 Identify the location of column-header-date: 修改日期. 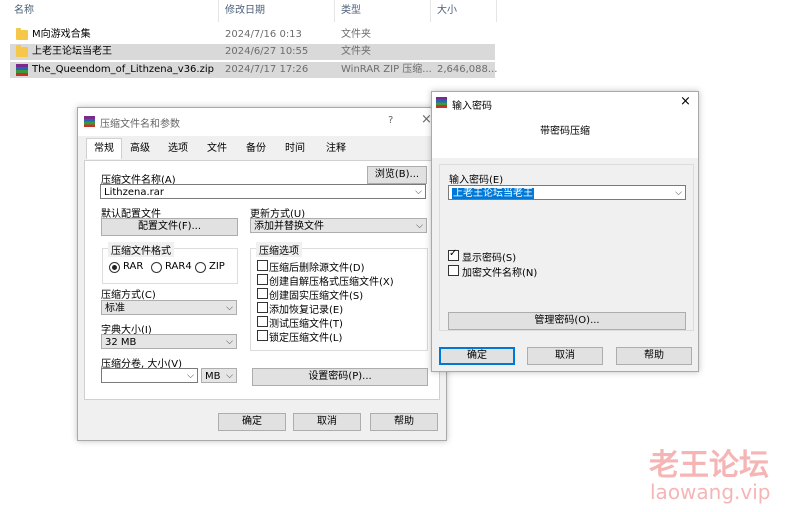
(245, 11).